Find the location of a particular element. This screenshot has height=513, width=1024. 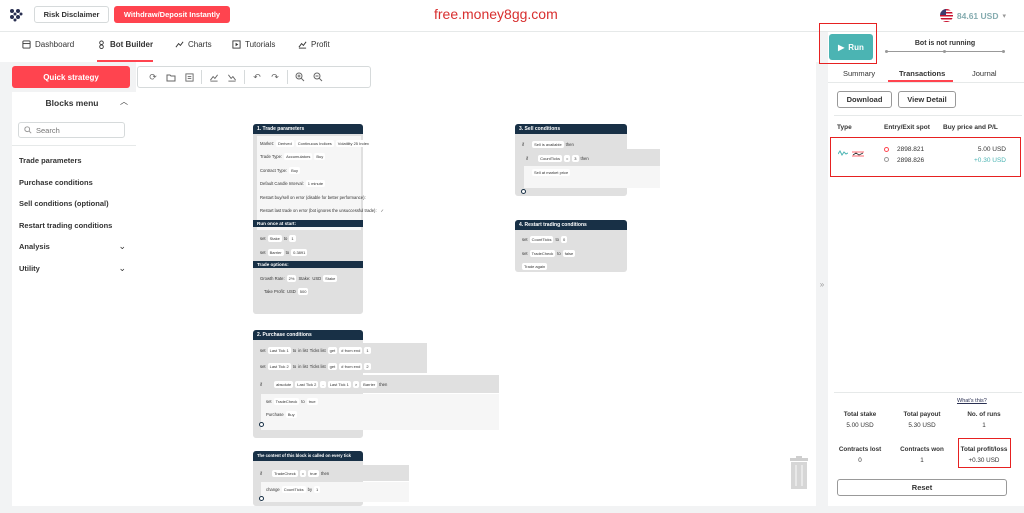

save-icon is located at coordinates (189, 77).